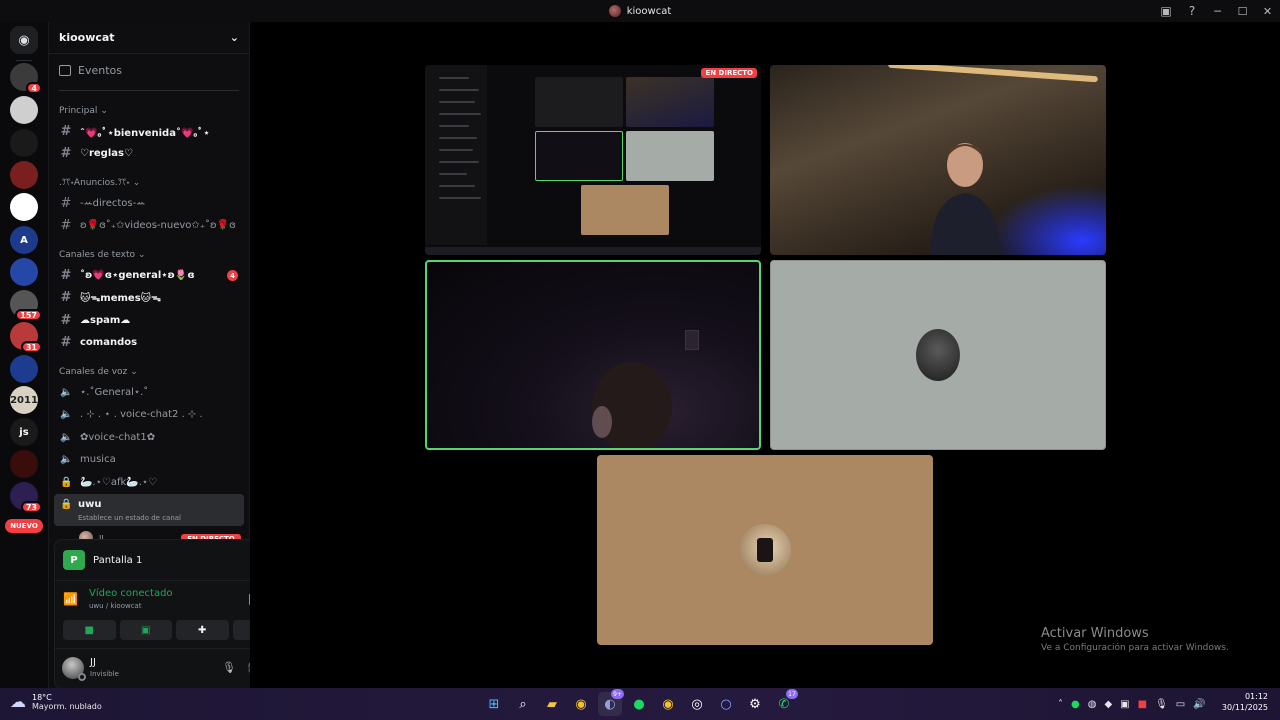  I want to click on channel-item: 🔒 🦢.⋆♡afk🦢.⋆♡, so click(149, 482).